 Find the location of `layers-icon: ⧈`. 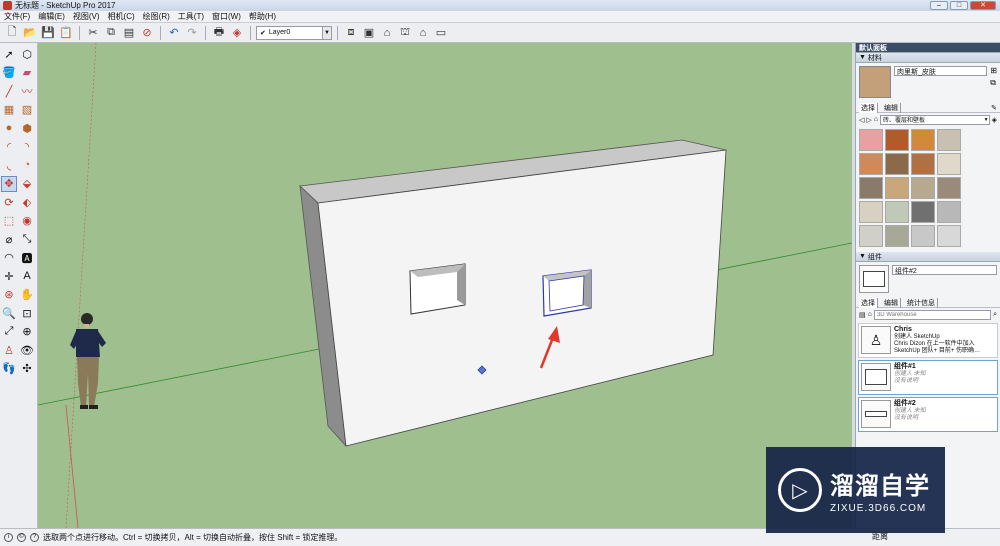

layers-icon: ⧈ is located at coordinates (351, 33).